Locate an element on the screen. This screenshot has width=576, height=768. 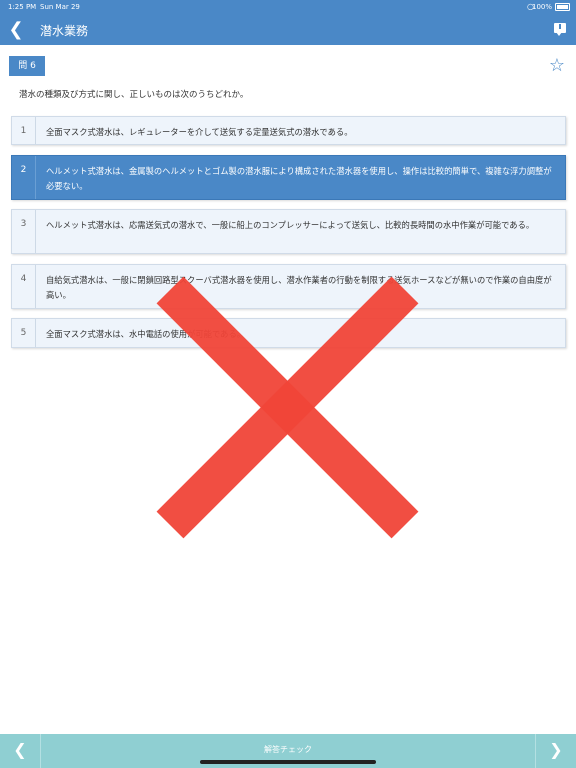
choice-number: 3 is located at coordinates (24, 231).